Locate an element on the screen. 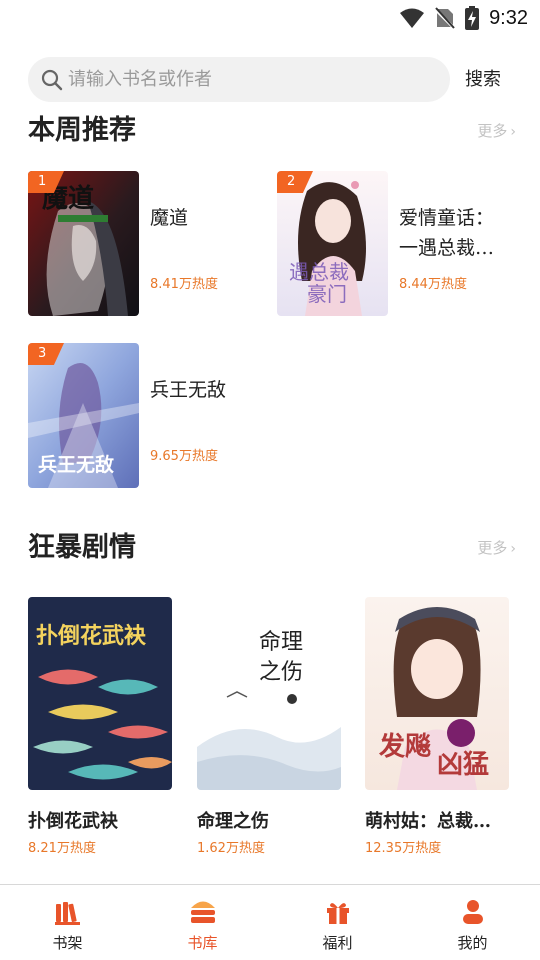 The width and height of the screenshot is (540, 960). weekly-book-item: 兵王无敌 3 兵王无敌 9.65万热度 is located at coordinates (150, 416).